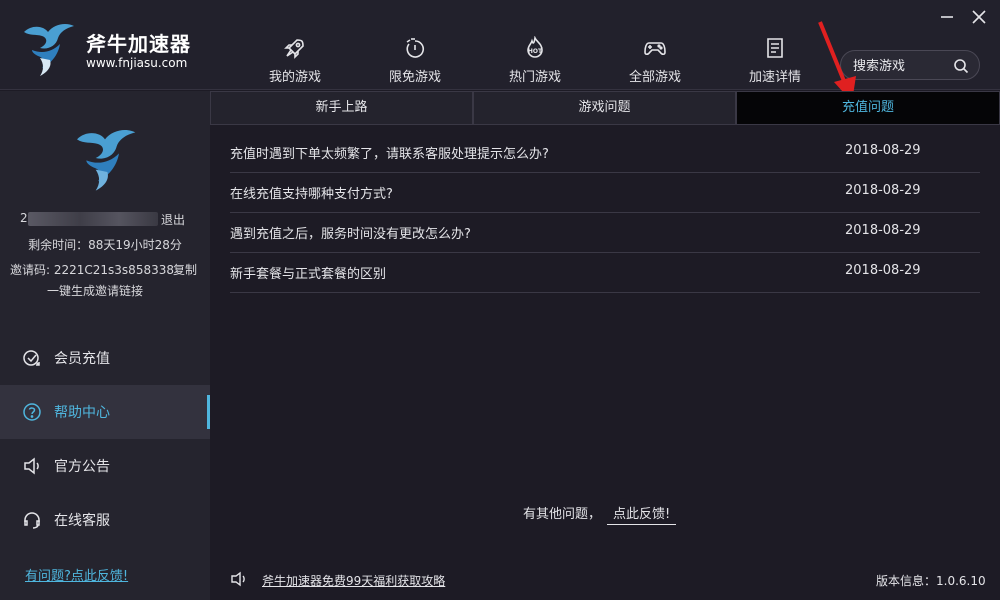 This screenshot has width=1000, height=600. I want to click on promo-link: 斧牛加速器免费99天福利获取攻略, so click(353, 580).